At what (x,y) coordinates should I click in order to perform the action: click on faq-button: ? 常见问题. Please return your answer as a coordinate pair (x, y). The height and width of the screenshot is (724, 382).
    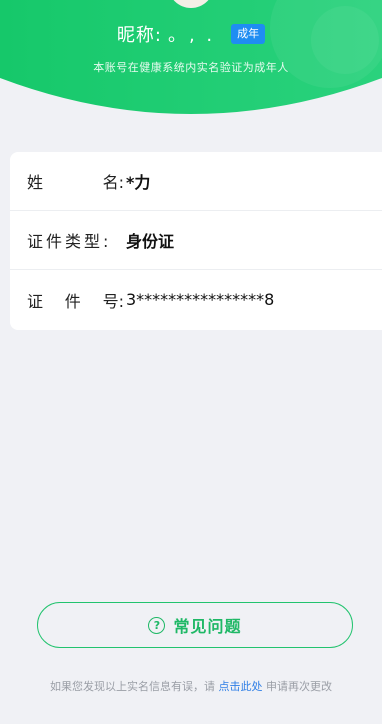
    Looking at the image, I should click on (195, 625).